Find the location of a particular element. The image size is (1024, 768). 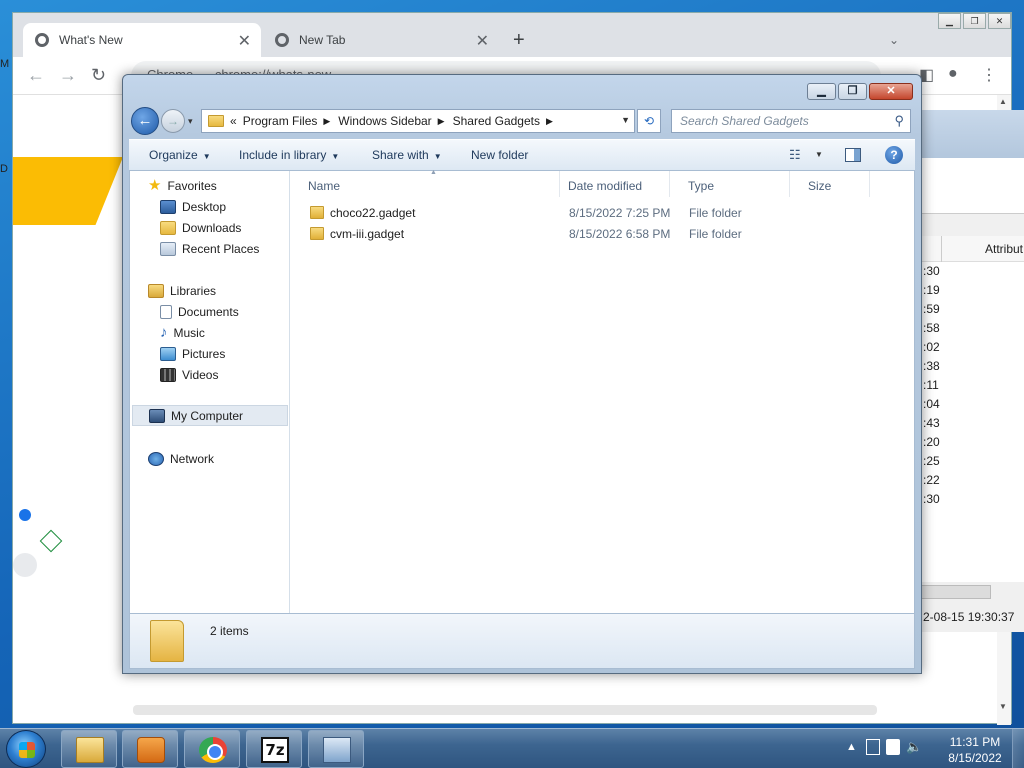

nav-music: ♪ Music is located at coordinates (182, 332).